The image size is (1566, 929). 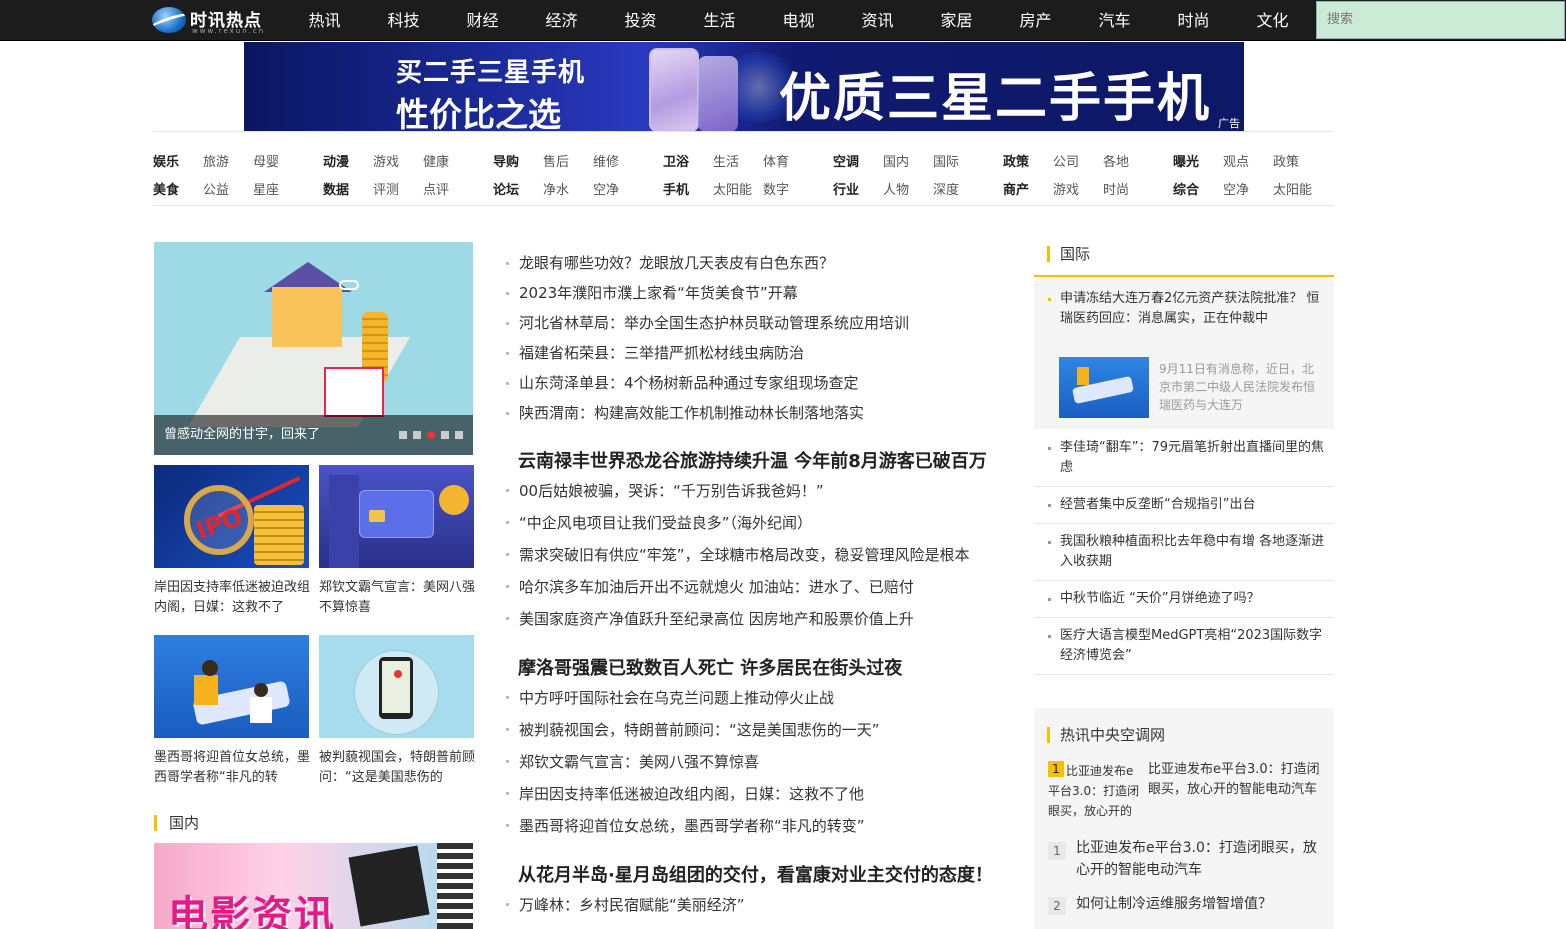 What do you see at coordinates (348, 160) in the screenshot?
I see `category-link: 动漫` at bounding box center [348, 160].